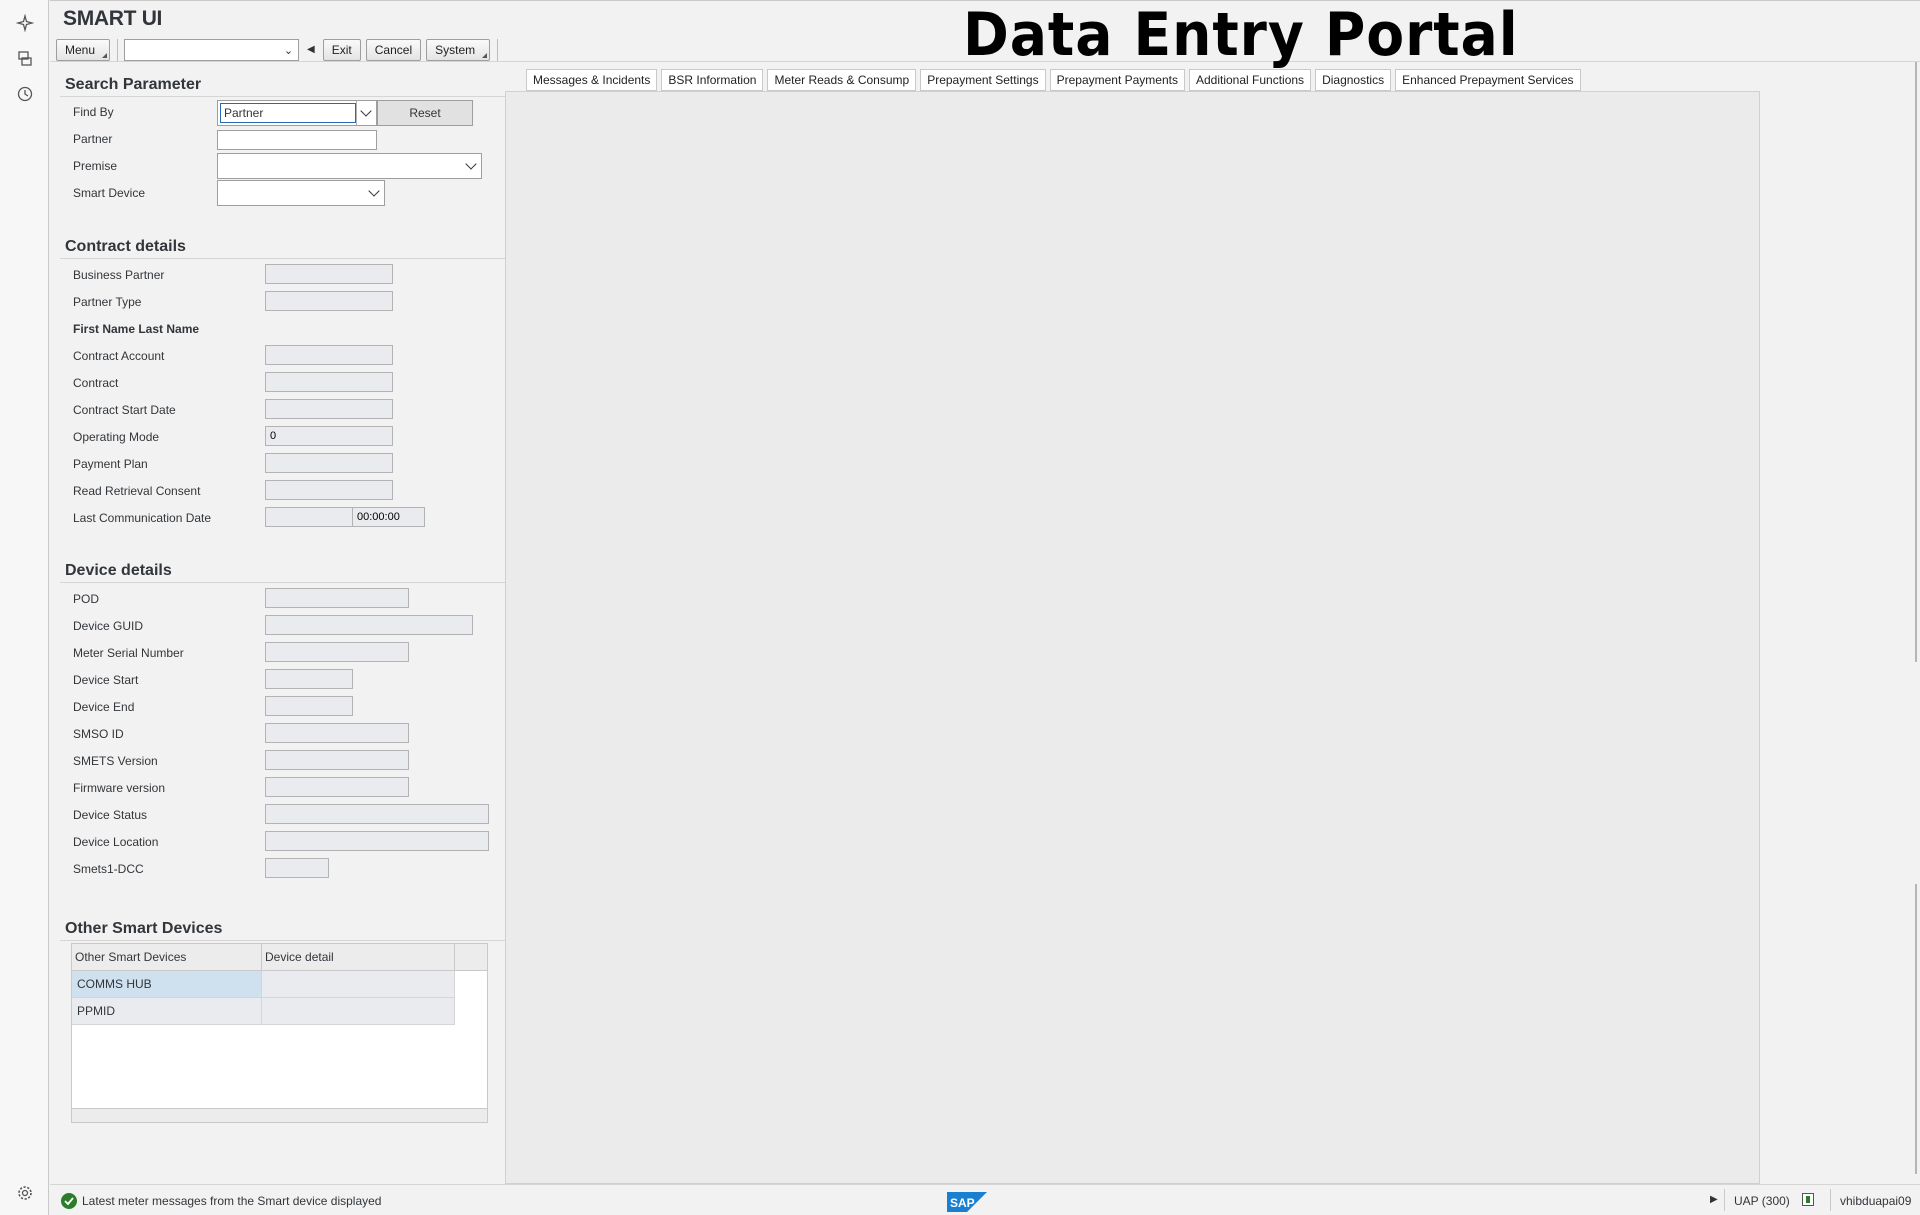  What do you see at coordinates (119, 275) in the screenshot?
I see `business-partner-label: Business Partner` at bounding box center [119, 275].